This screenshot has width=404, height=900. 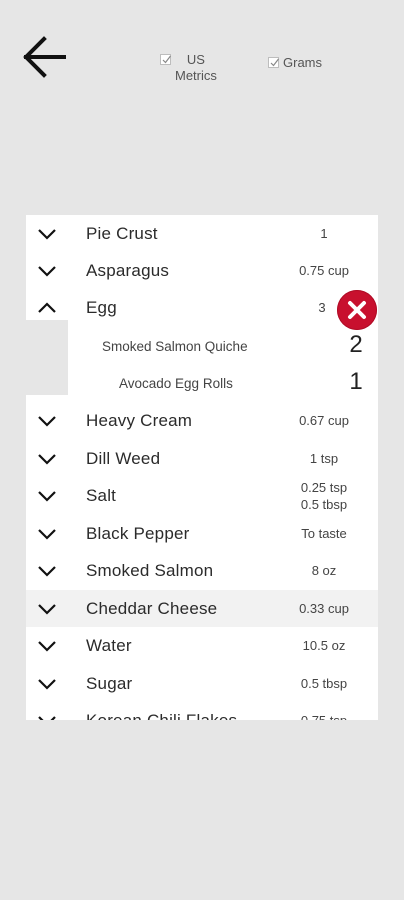 What do you see at coordinates (324, 495) in the screenshot?
I see `ingredient-amount: 0.25 tsp 0.5 tbsp` at bounding box center [324, 495].